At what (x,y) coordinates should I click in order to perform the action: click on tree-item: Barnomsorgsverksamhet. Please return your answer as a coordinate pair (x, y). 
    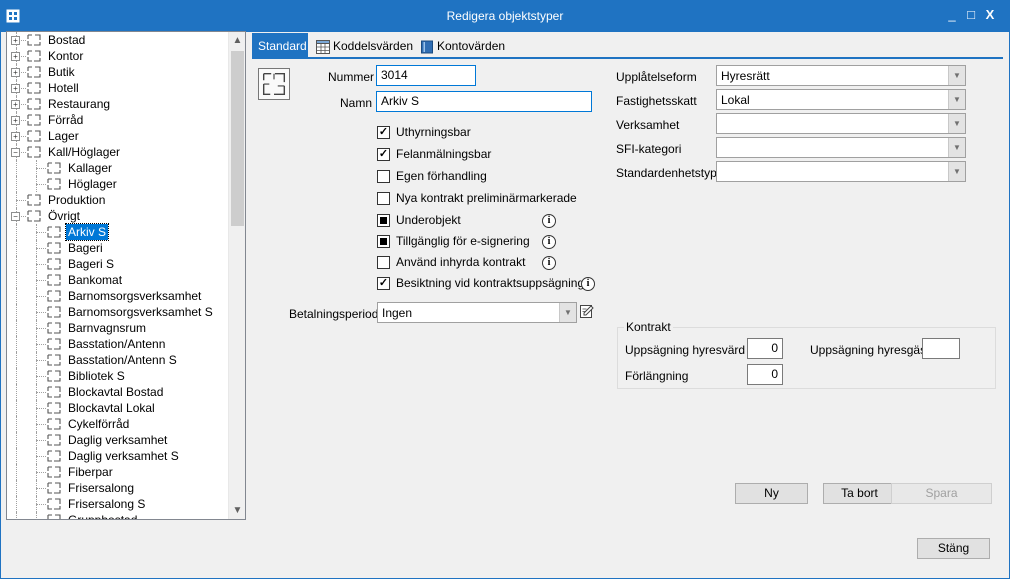
    Looking at the image, I should click on (118, 296).